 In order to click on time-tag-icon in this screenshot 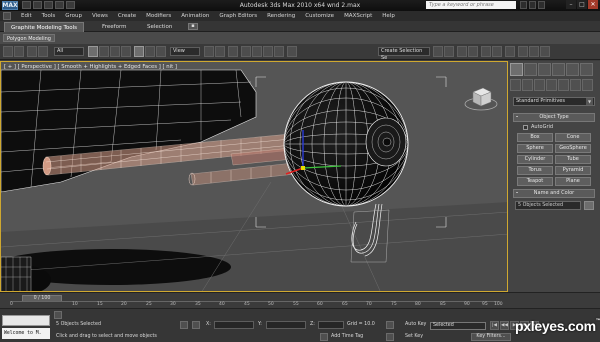, I will do `click(324, 337)`.